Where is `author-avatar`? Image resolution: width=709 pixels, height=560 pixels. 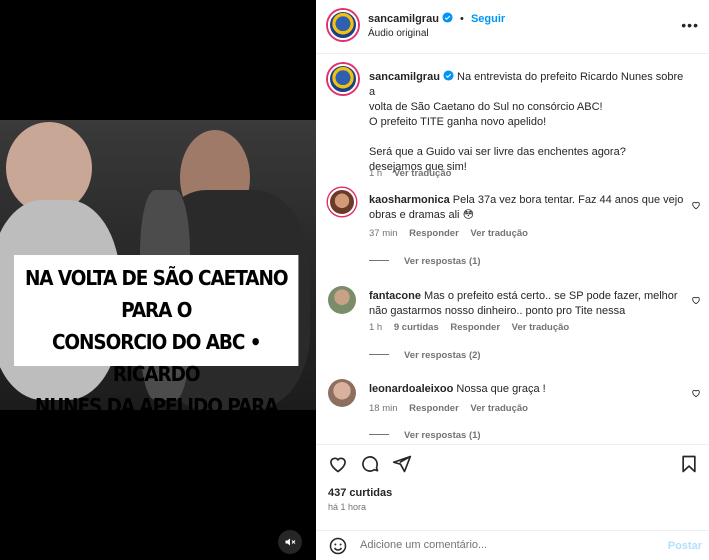
author-avatar is located at coordinates (343, 25).